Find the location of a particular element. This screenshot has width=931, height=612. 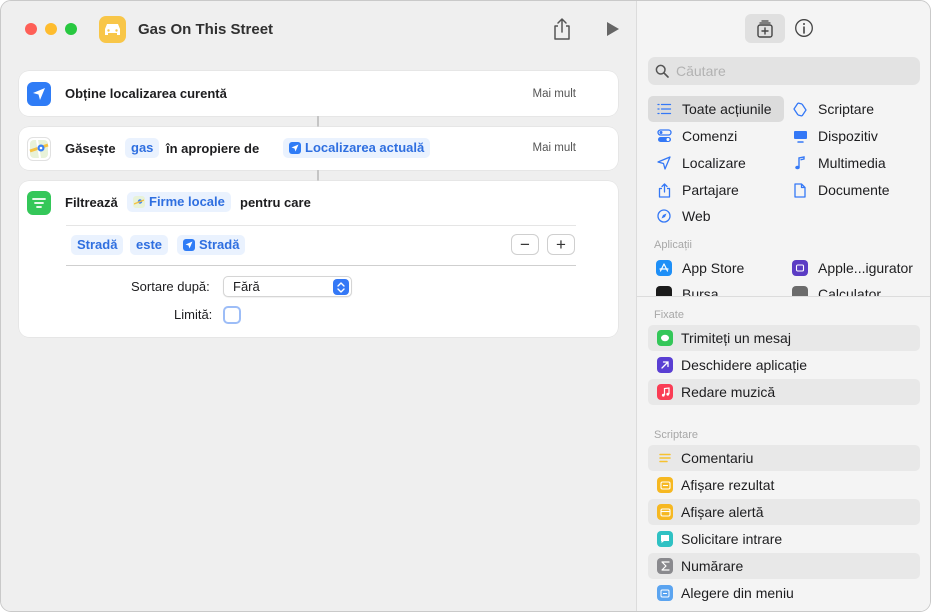

action-label: Solicitare intrare is located at coordinates (732, 539).